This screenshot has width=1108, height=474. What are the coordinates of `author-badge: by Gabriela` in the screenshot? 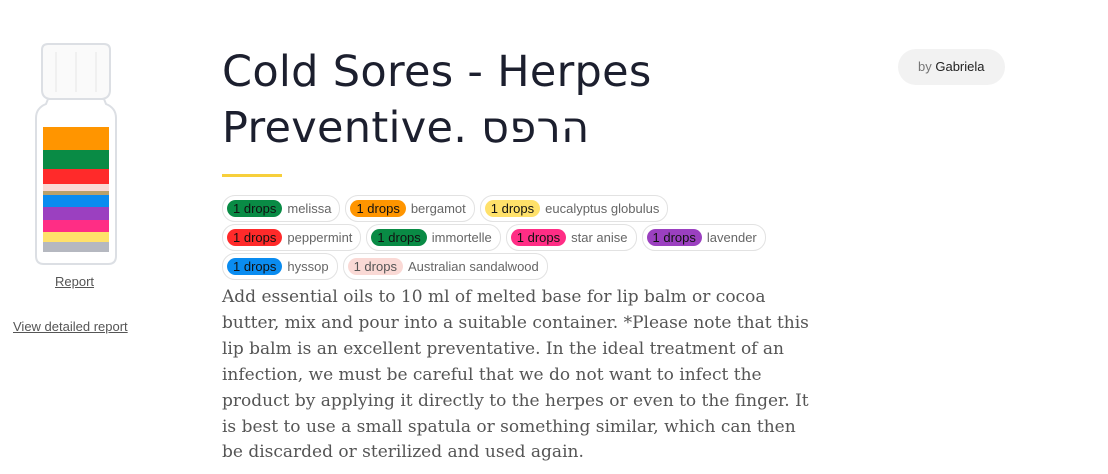 It's located at (951, 67).